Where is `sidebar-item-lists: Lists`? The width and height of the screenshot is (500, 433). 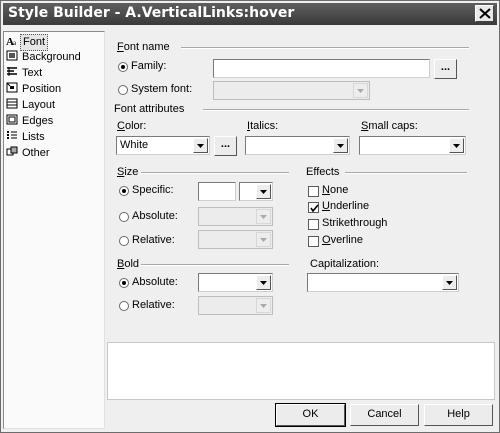
sidebar-item-lists: Lists is located at coordinates (26, 137).